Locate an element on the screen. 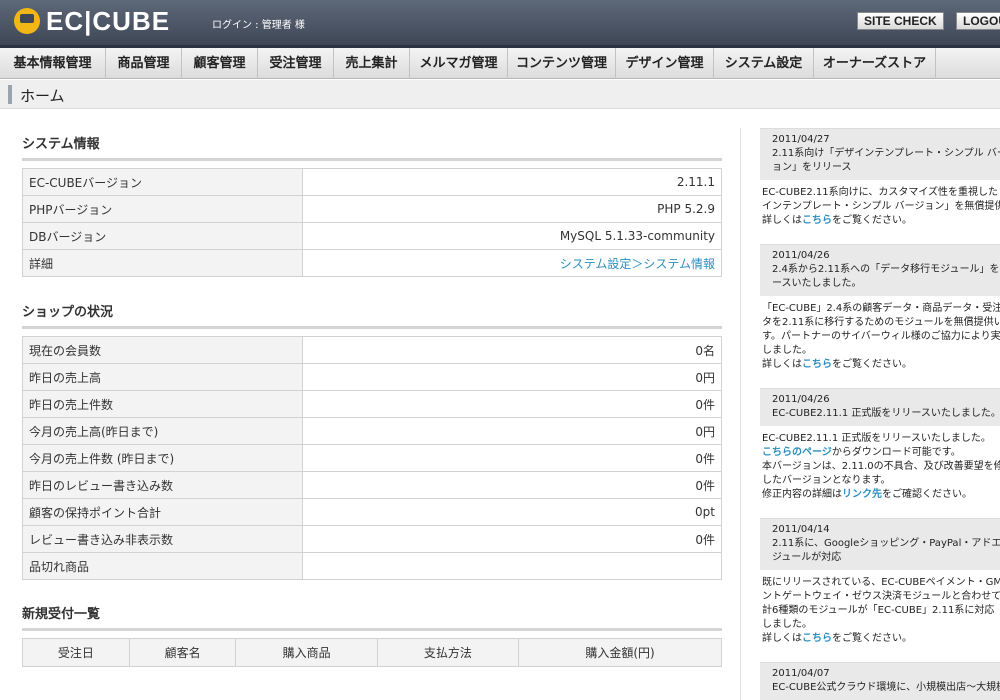  table-row: 昨日の売上高 0円 is located at coordinates (372, 377).